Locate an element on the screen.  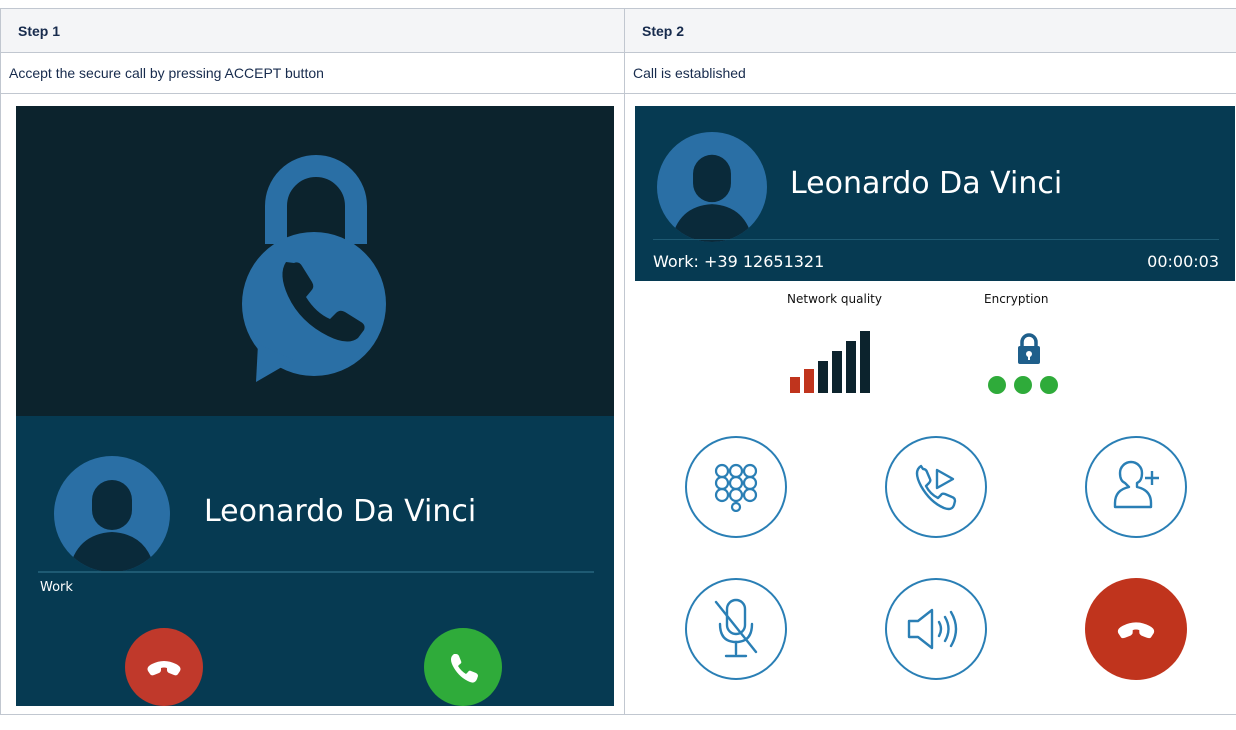
padlock-icon is located at coordinates (1029, 348).